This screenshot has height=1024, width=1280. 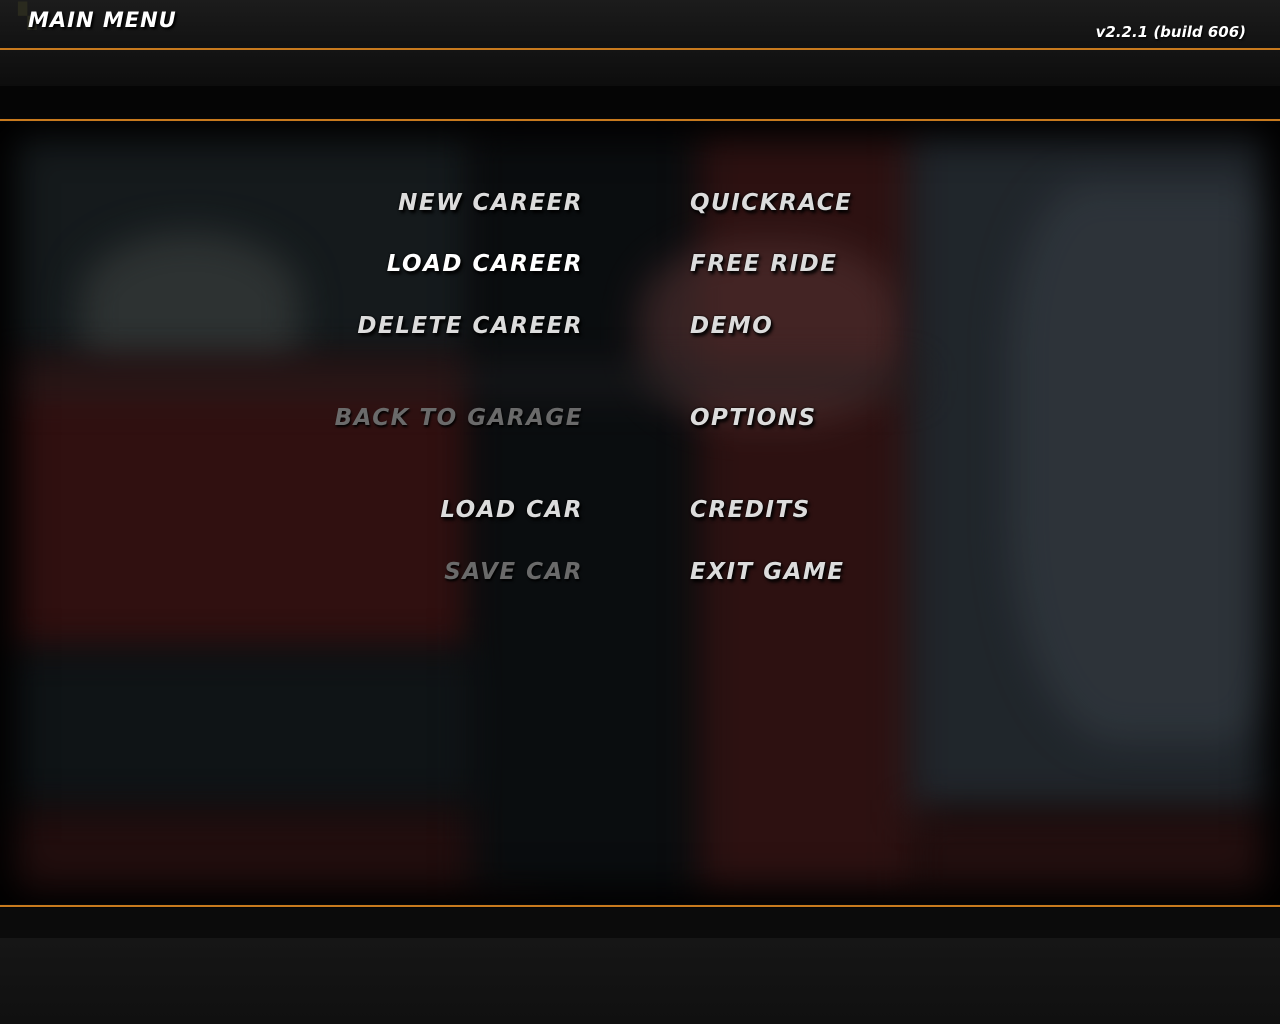 What do you see at coordinates (640, 906) in the screenshot?
I see `footer-divider` at bounding box center [640, 906].